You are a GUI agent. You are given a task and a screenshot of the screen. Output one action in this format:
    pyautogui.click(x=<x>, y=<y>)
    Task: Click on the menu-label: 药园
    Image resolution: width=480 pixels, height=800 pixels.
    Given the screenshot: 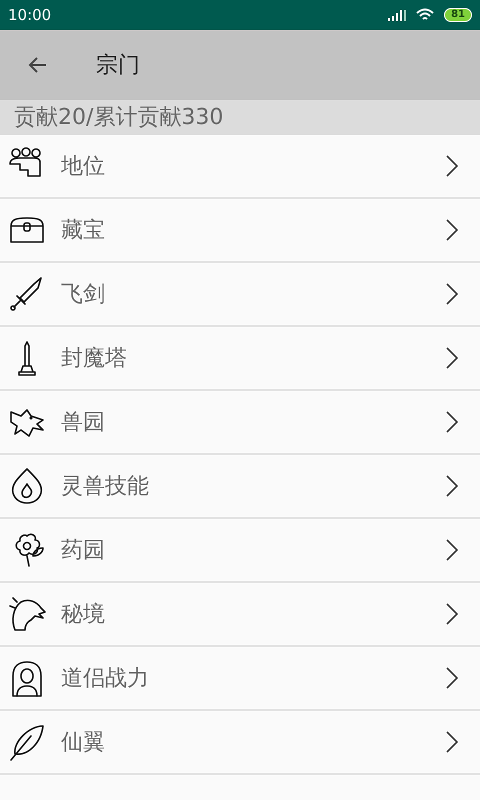 What is the action you would take?
    pyautogui.click(x=83, y=551)
    